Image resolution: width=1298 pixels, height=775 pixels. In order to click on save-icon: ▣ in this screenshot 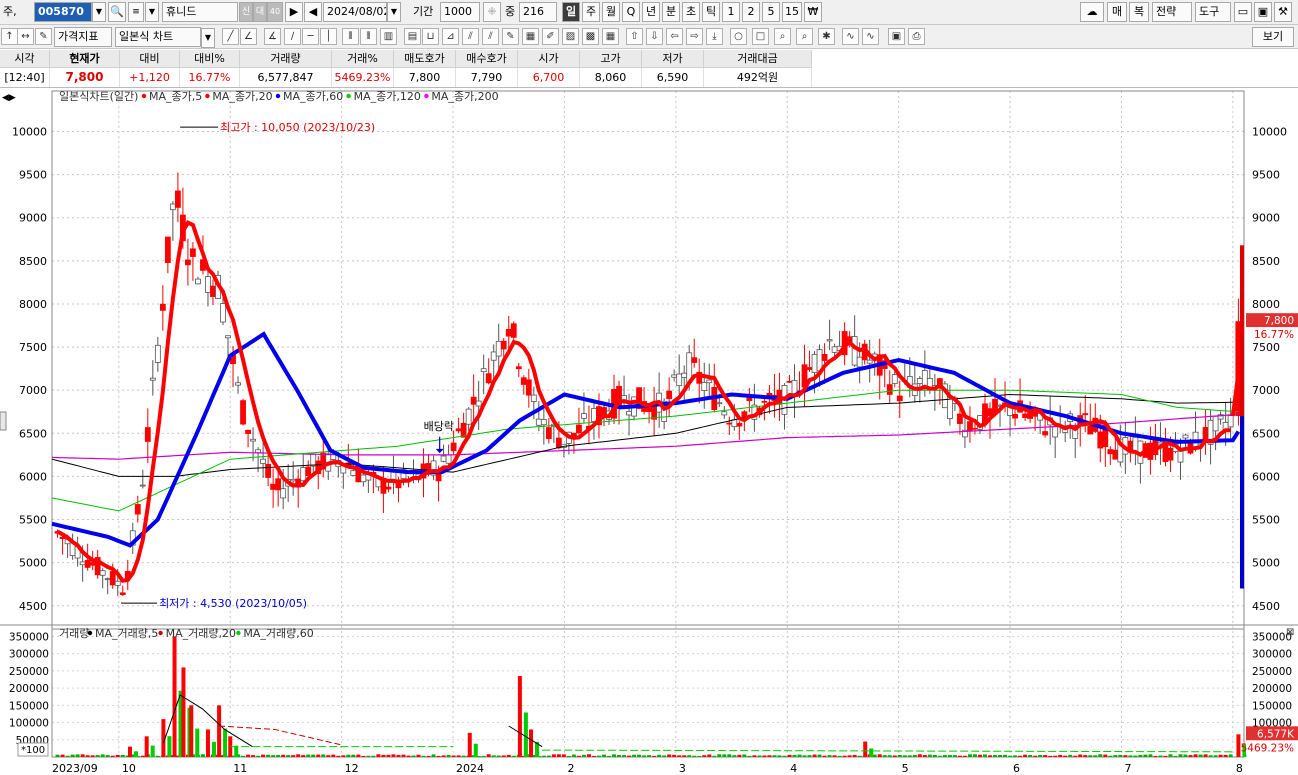, I will do `click(1263, 12)`.